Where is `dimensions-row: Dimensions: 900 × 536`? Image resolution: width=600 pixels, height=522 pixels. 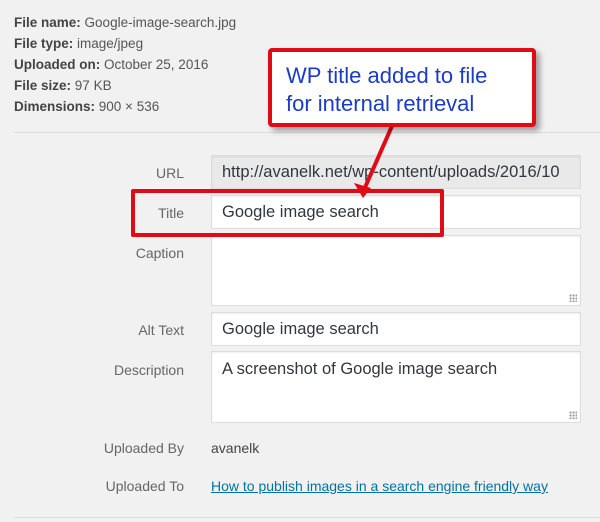 dimensions-row: Dimensions: 900 × 536 is located at coordinates (125, 106).